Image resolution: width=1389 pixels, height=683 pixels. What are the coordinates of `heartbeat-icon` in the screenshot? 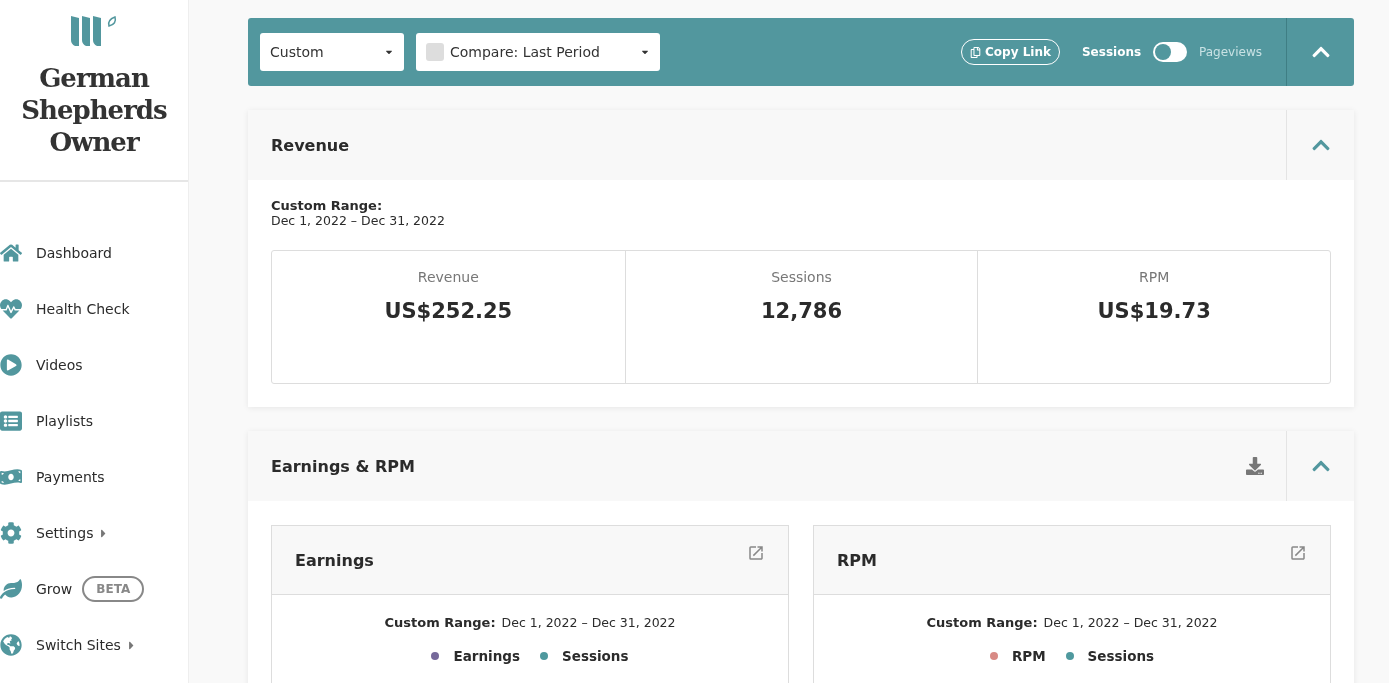 It's located at (11, 309).